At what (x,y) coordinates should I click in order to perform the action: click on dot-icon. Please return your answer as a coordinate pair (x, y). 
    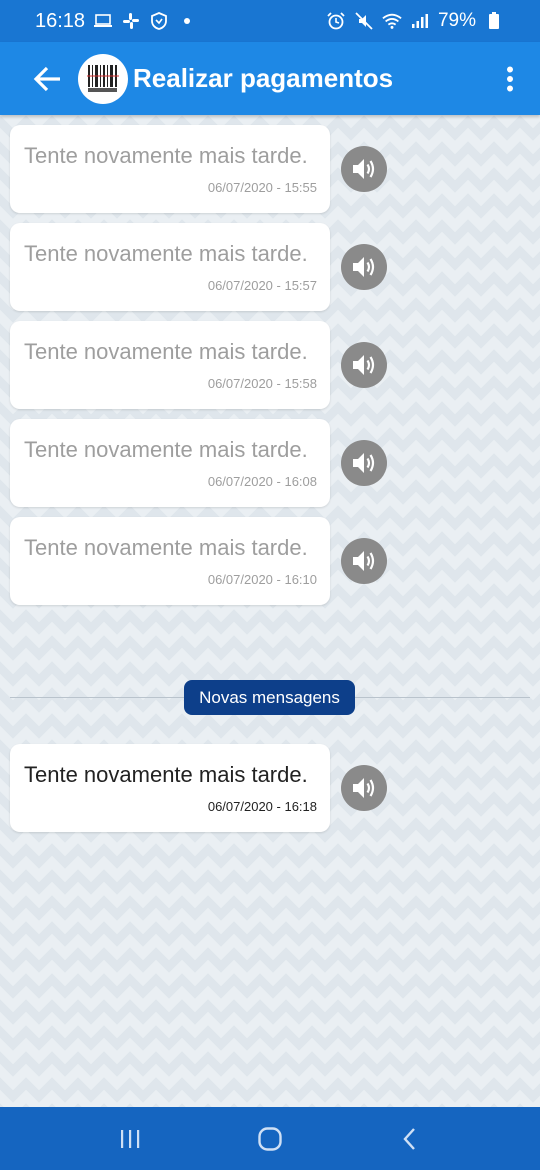
    Looking at the image, I should click on (187, 21).